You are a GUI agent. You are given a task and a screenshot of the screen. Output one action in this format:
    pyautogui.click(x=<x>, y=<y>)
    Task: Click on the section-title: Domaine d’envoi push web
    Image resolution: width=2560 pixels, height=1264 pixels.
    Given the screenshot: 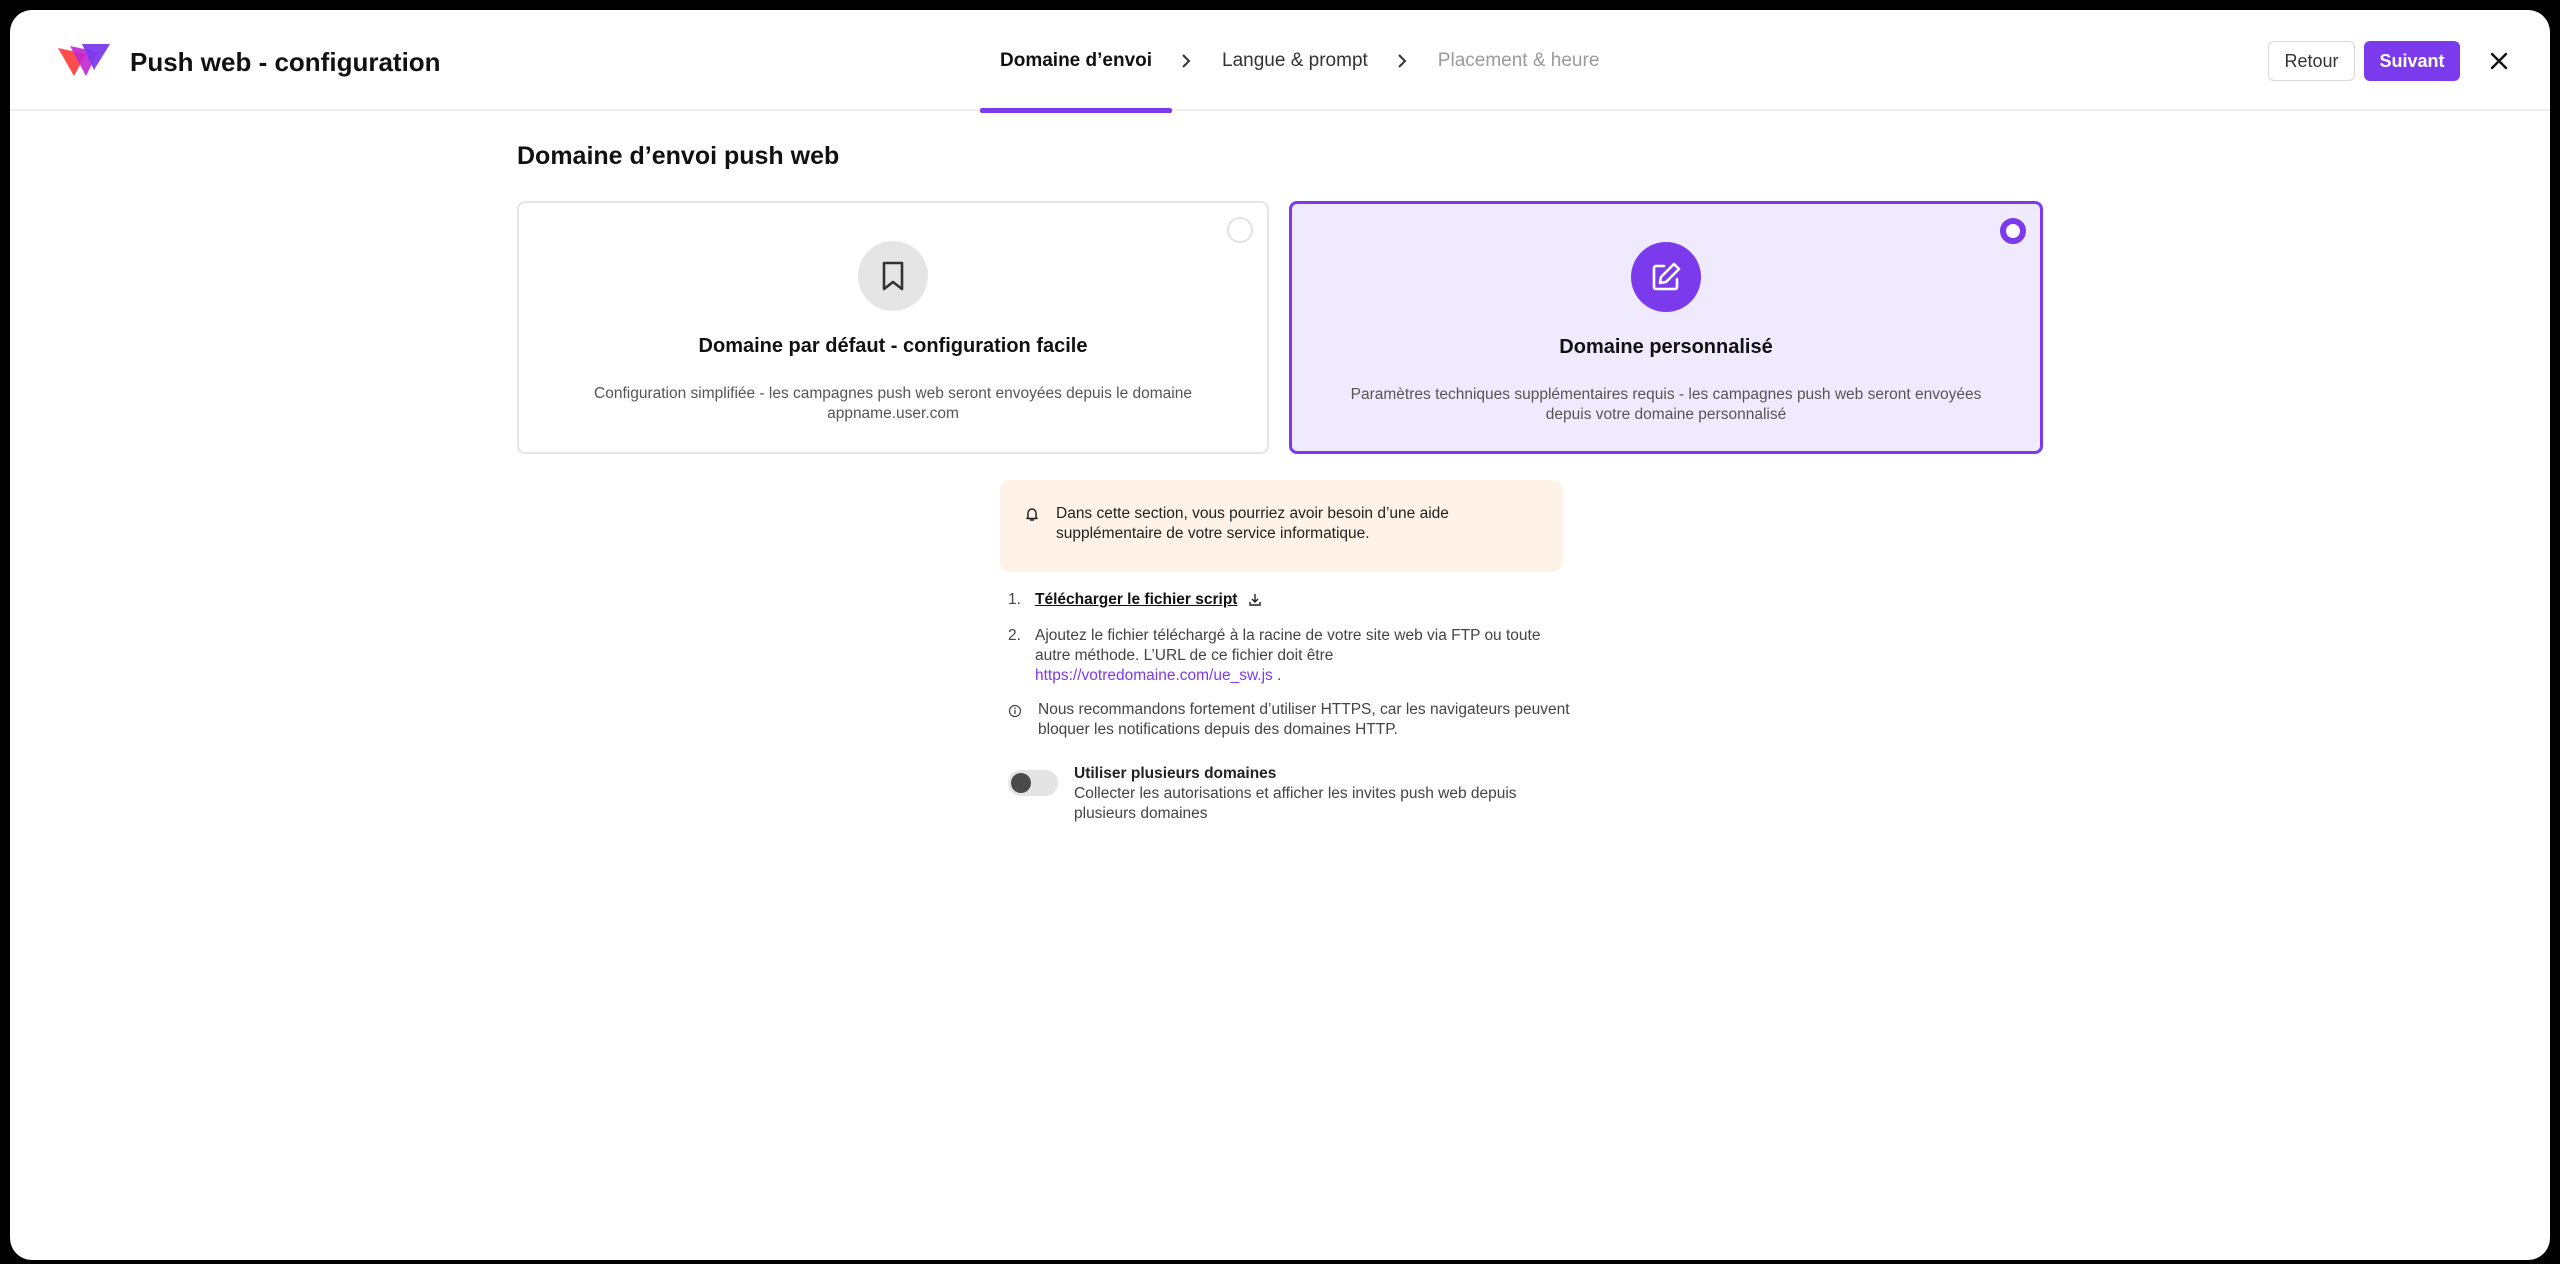 What is the action you would take?
    pyautogui.click(x=678, y=156)
    